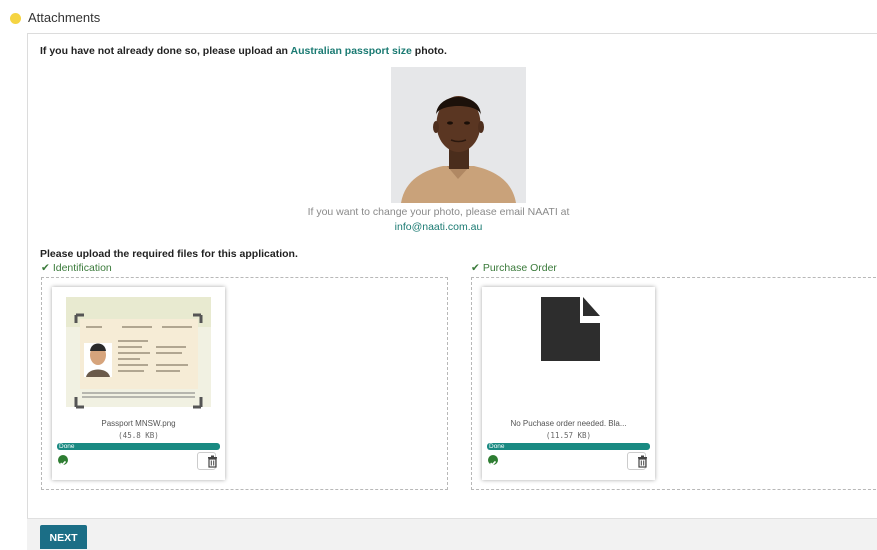 The image size is (877, 550). I want to click on file-size: (45.8 KB), so click(138, 435).